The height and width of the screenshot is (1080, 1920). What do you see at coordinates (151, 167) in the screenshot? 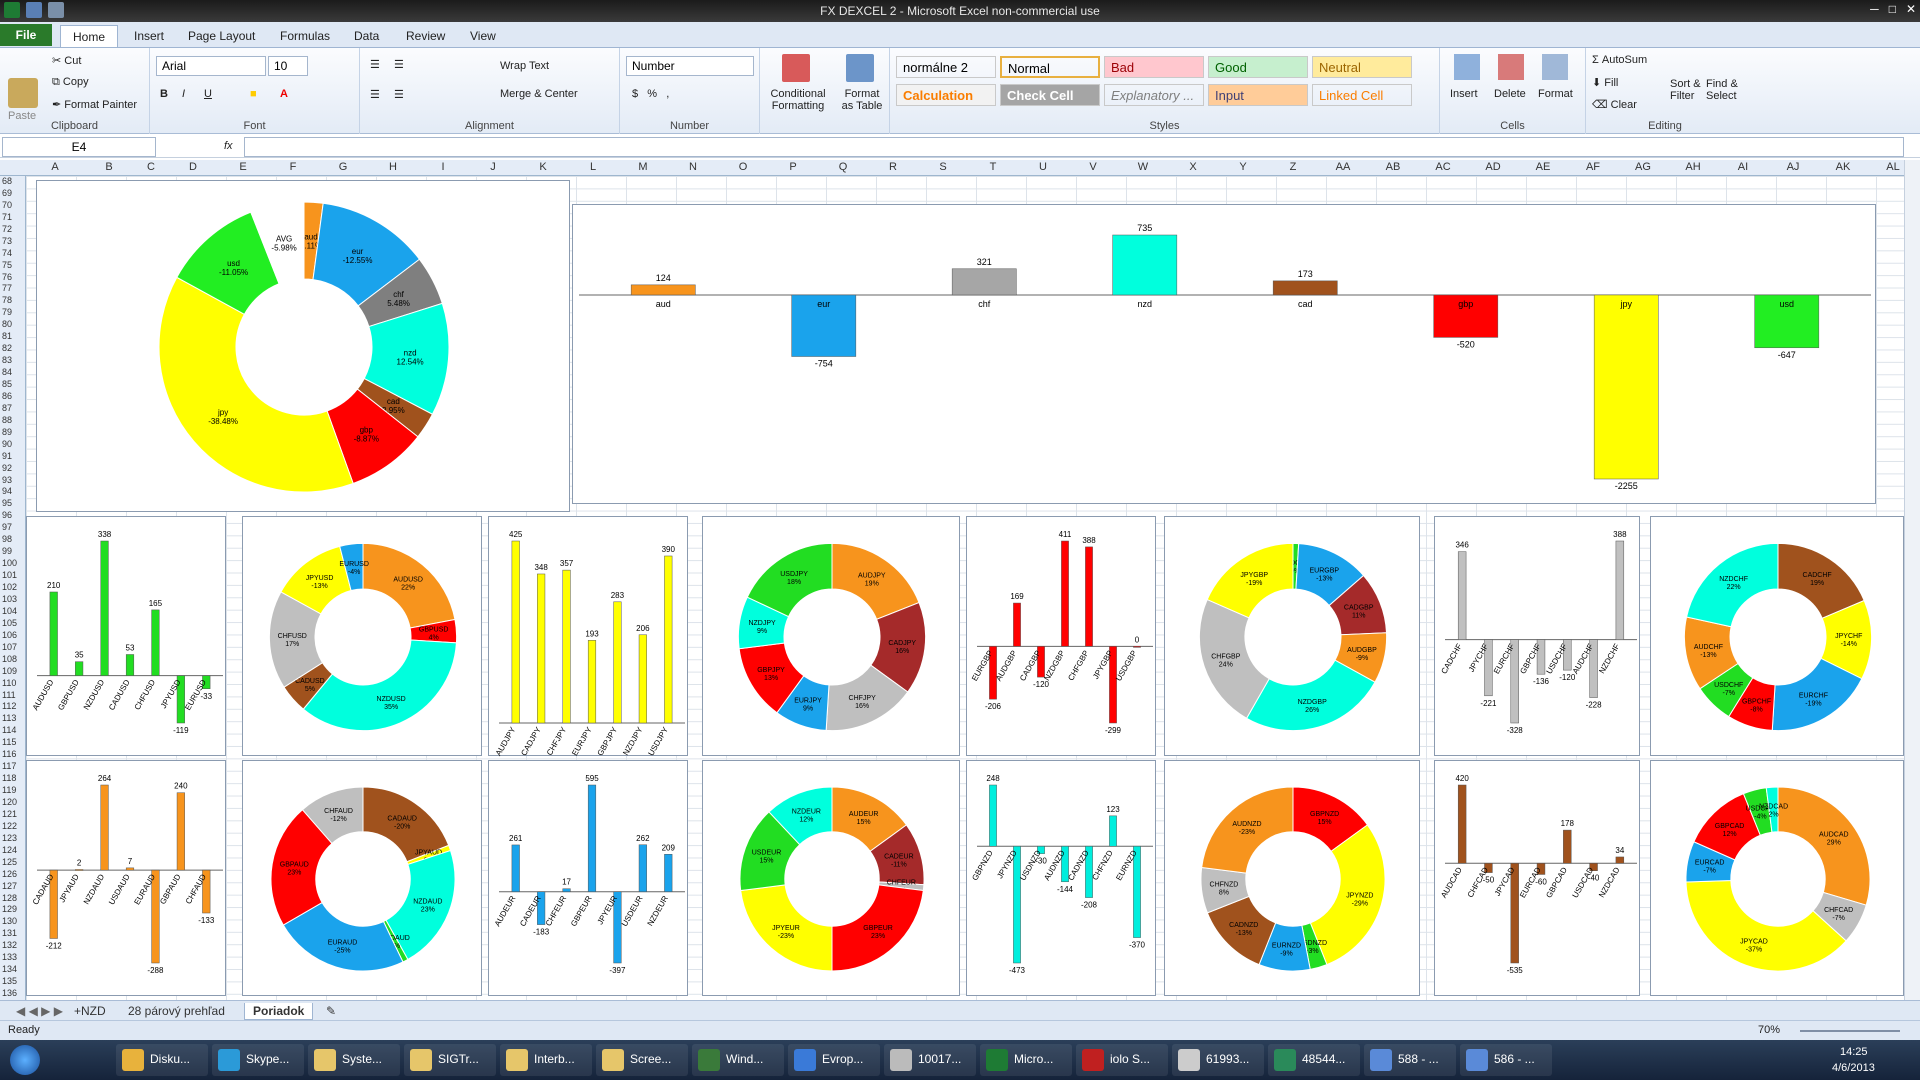
I see `column-header: C` at bounding box center [151, 167].